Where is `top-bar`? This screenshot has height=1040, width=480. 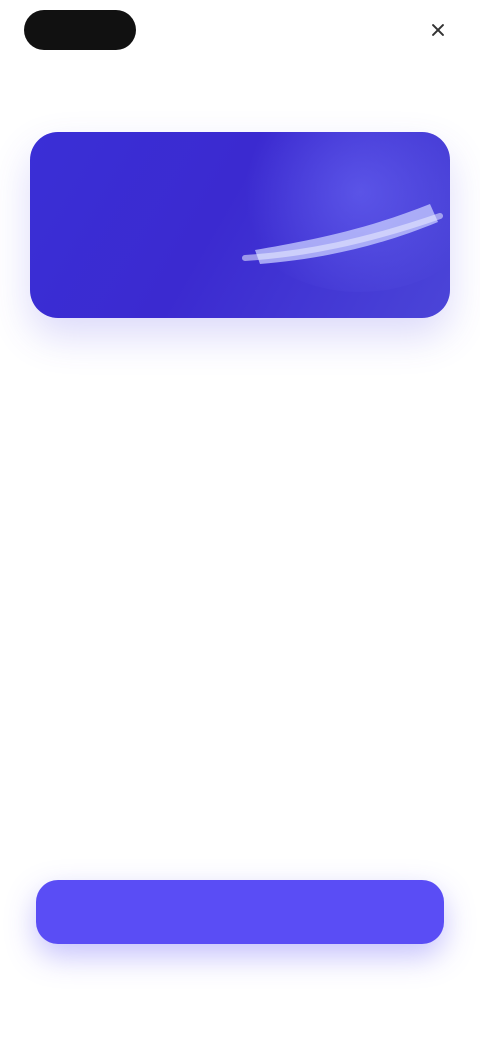 top-bar is located at coordinates (240, 32).